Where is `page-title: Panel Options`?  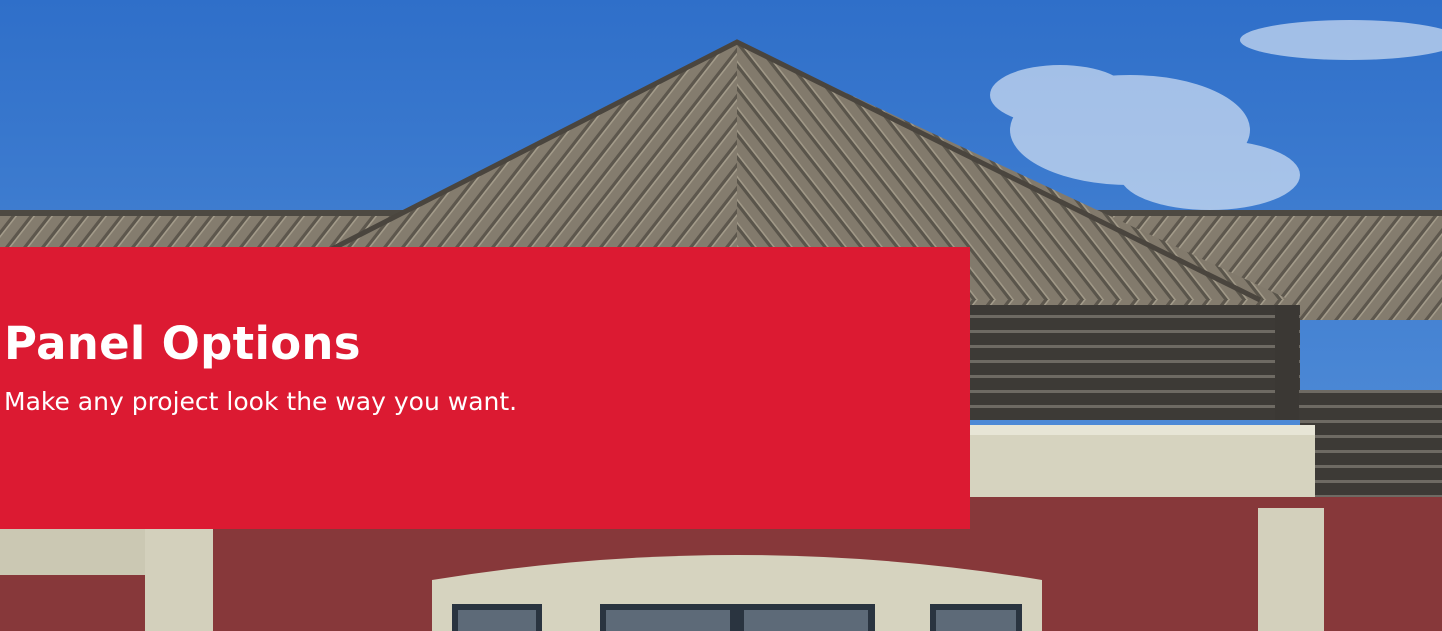
page-title: Panel Options is located at coordinates (182, 343).